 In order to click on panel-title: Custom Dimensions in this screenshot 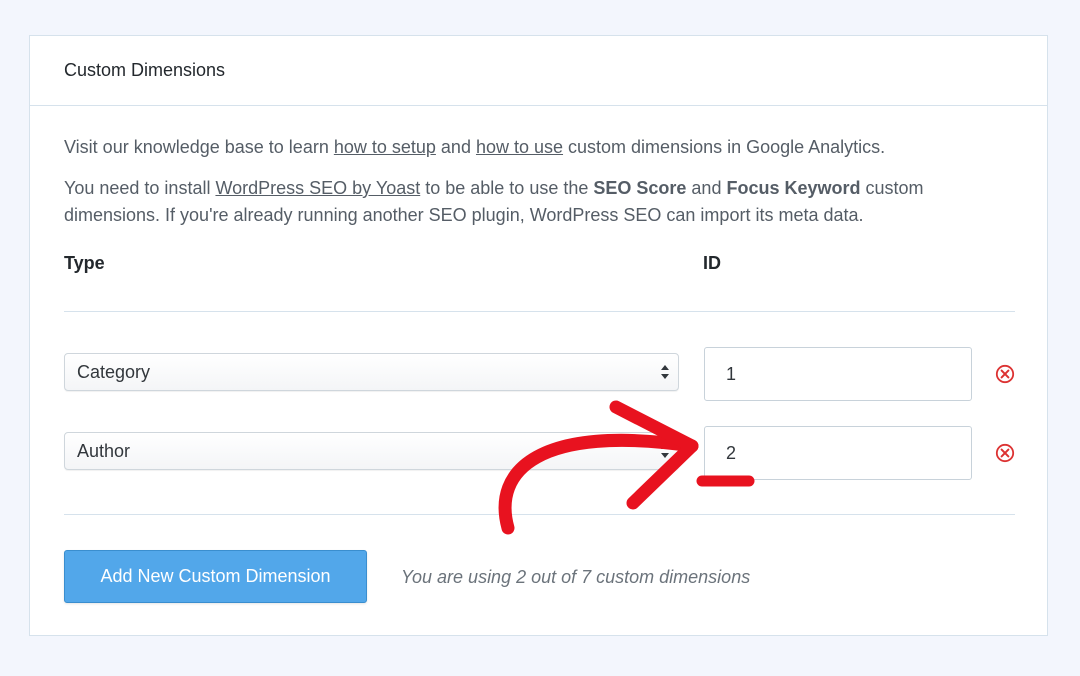, I will do `click(145, 70)`.